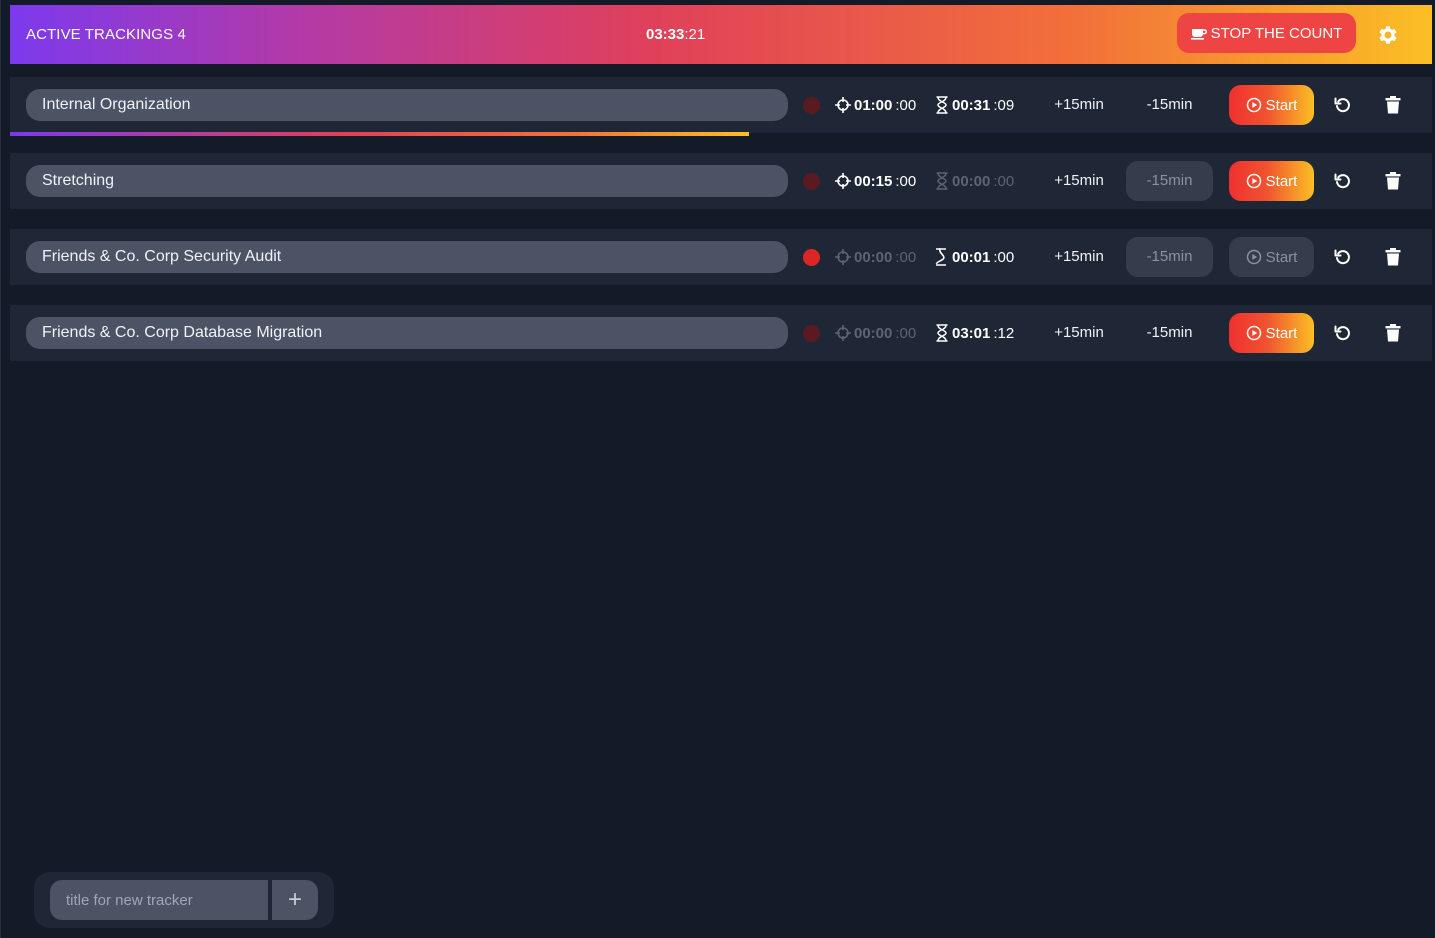 Image resolution: width=1435 pixels, height=938 pixels. I want to click on target-time: 01:00 :00, so click(875, 105).